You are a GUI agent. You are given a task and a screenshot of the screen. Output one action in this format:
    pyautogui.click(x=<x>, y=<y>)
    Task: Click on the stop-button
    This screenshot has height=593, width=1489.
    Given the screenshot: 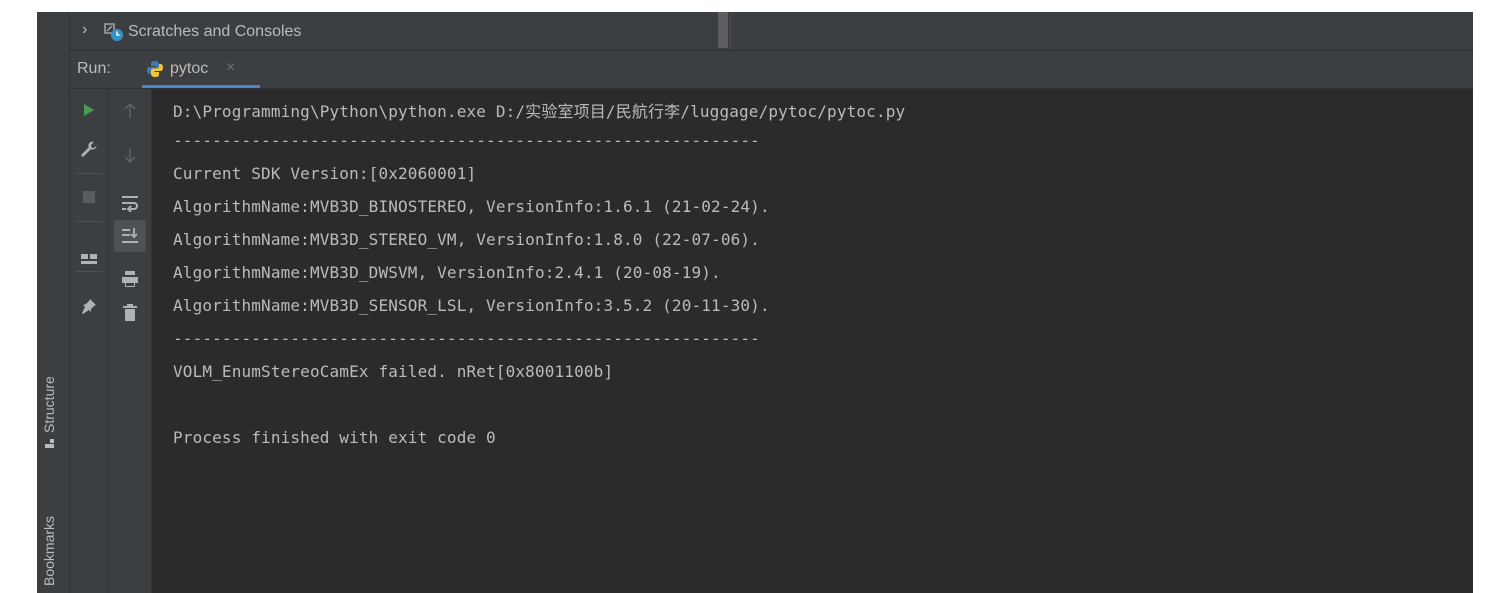 What is the action you would take?
    pyautogui.click(x=89, y=197)
    